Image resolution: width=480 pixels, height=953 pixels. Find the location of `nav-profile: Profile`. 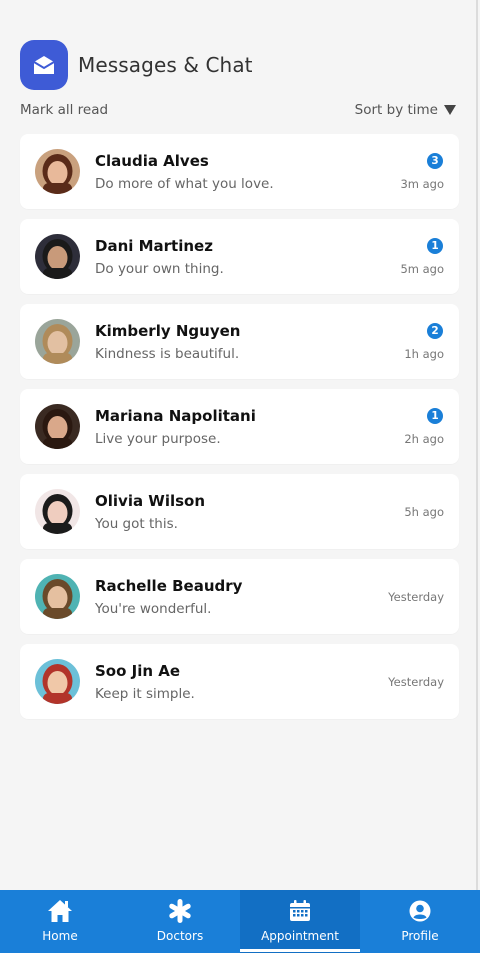

nav-profile: Profile is located at coordinates (420, 921).